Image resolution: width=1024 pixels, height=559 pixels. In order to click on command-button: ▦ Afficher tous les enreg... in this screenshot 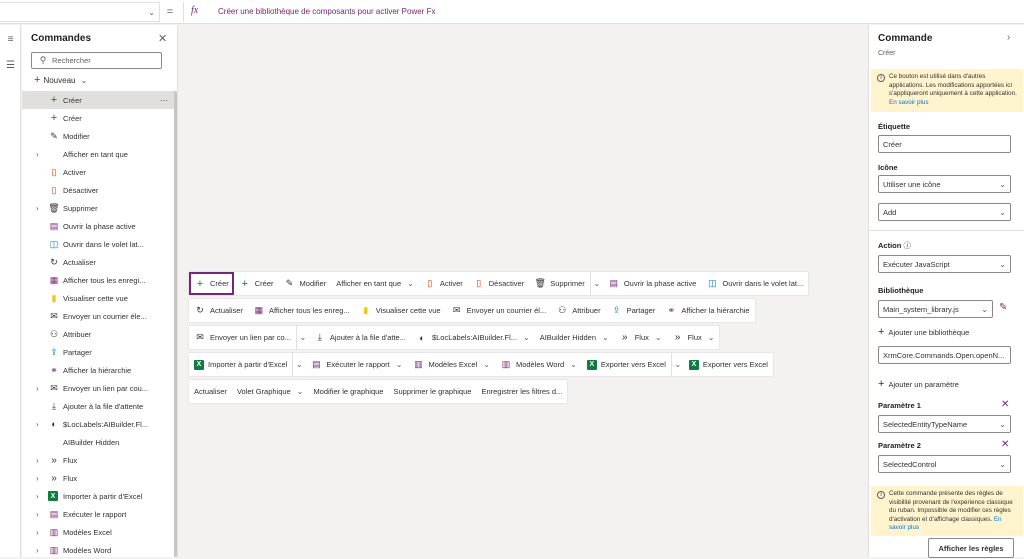, I will do `click(301, 310)`.